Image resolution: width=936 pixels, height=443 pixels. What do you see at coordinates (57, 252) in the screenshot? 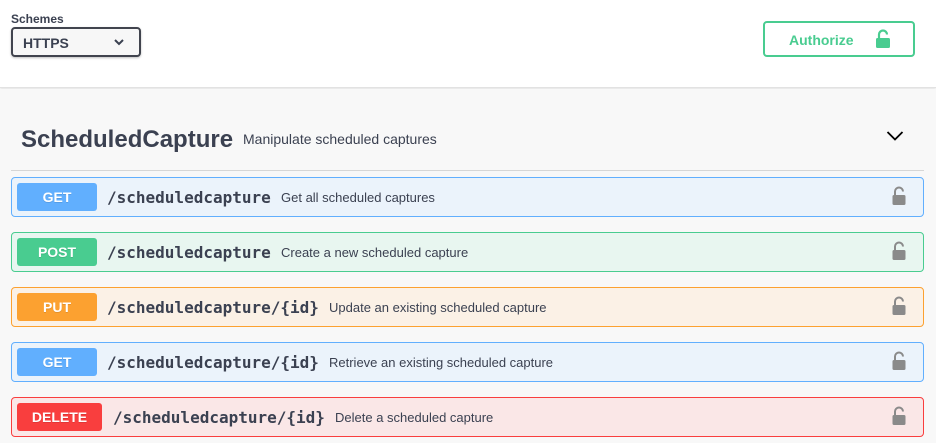
I see `method-badge: POST` at bounding box center [57, 252].